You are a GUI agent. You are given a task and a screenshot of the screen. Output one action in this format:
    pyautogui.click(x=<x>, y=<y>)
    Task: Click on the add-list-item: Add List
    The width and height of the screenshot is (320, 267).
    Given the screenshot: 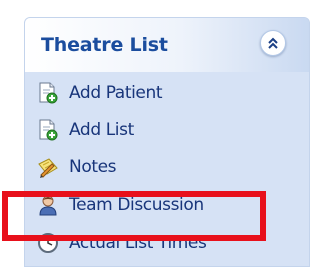 What is the action you would take?
    pyautogui.click(x=85, y=130)
    